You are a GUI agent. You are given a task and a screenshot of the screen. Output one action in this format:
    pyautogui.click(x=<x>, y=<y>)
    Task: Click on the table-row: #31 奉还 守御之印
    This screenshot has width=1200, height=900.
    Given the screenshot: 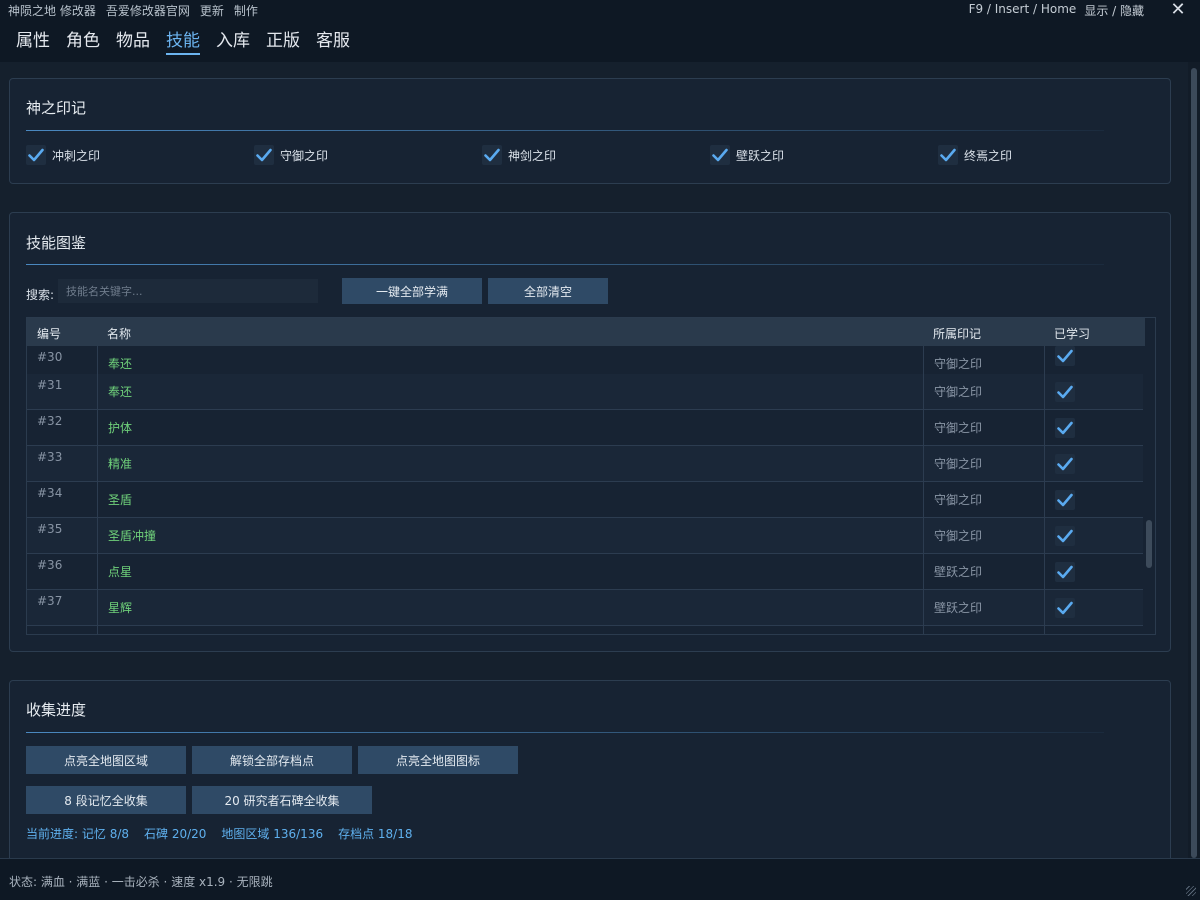 What is the action you would take?
    pyautogui.click(x=586, y=392)
    